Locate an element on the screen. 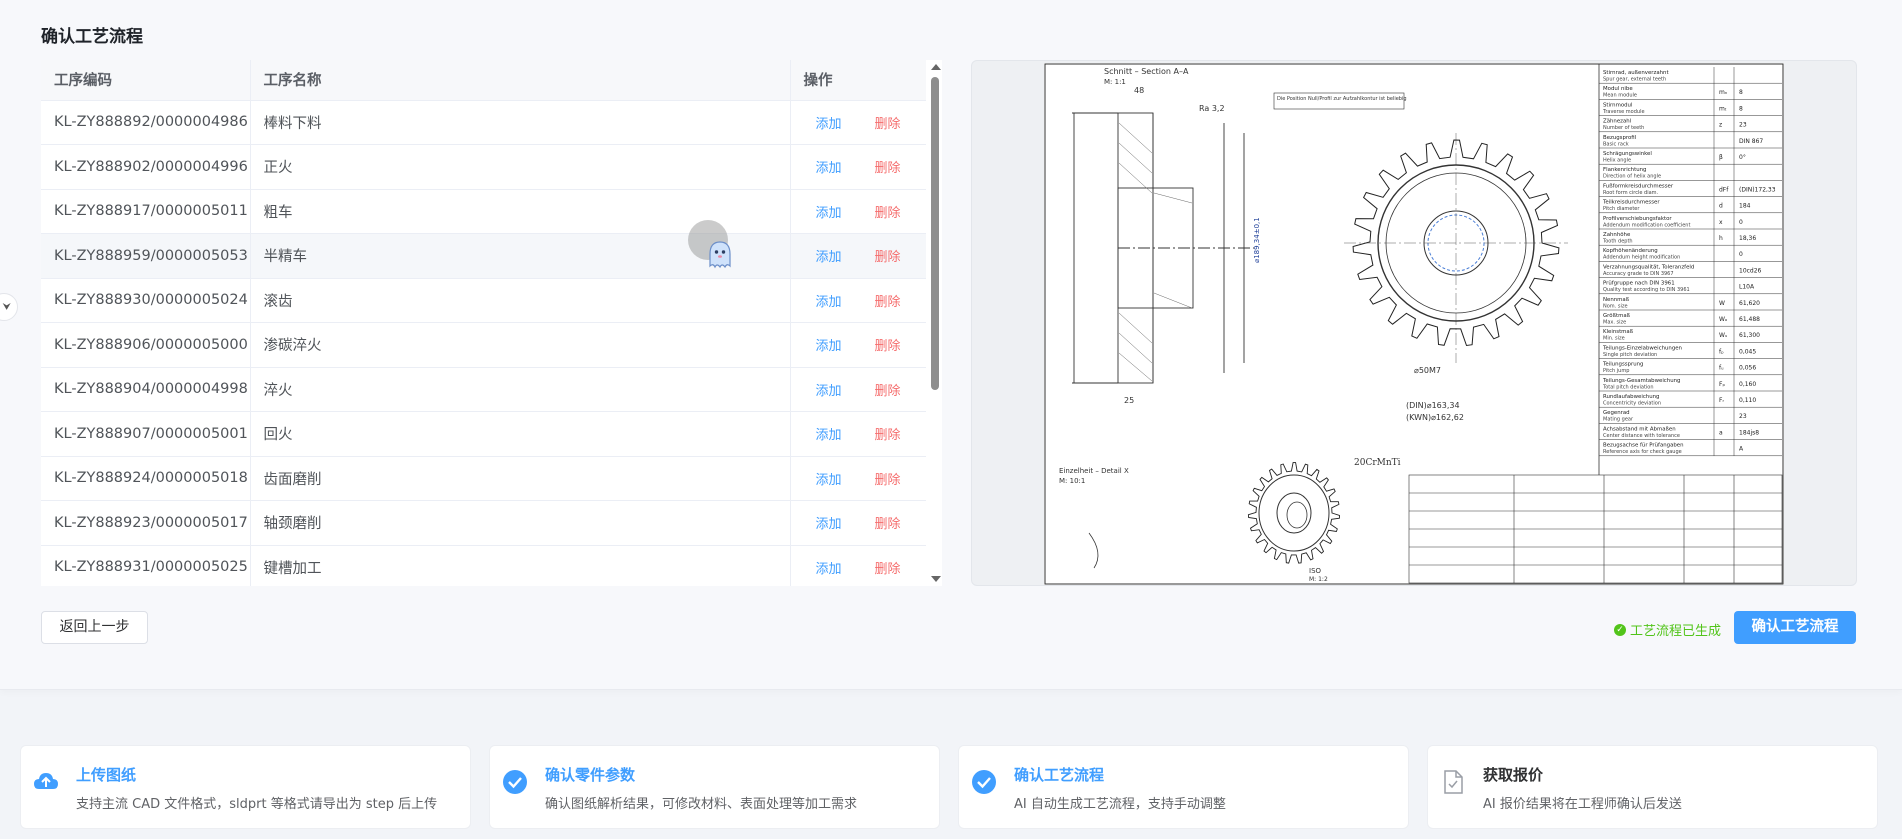  spec-value: DIN 867 is located at coordinates (1751, 141).